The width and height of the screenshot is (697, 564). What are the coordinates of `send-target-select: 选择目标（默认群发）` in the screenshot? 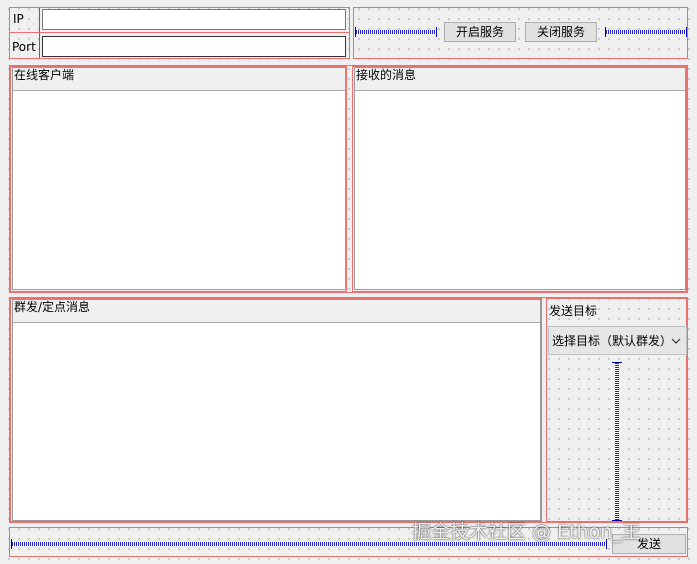 It's located at (617, 340).